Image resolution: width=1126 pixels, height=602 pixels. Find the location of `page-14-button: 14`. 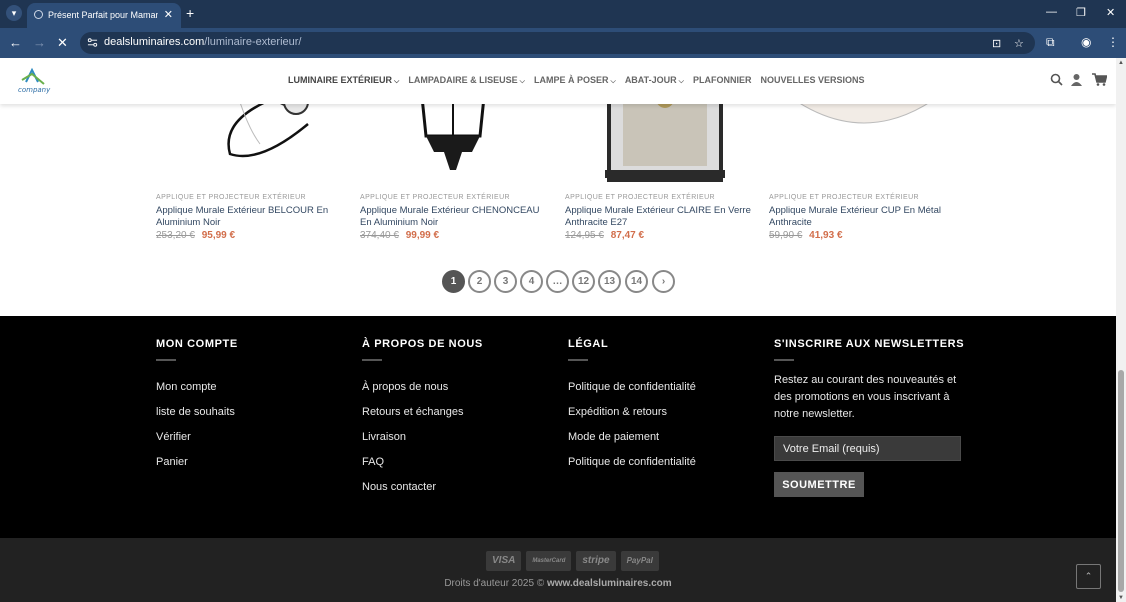

page-14-button: 14 is located at coordinates (636, 281).